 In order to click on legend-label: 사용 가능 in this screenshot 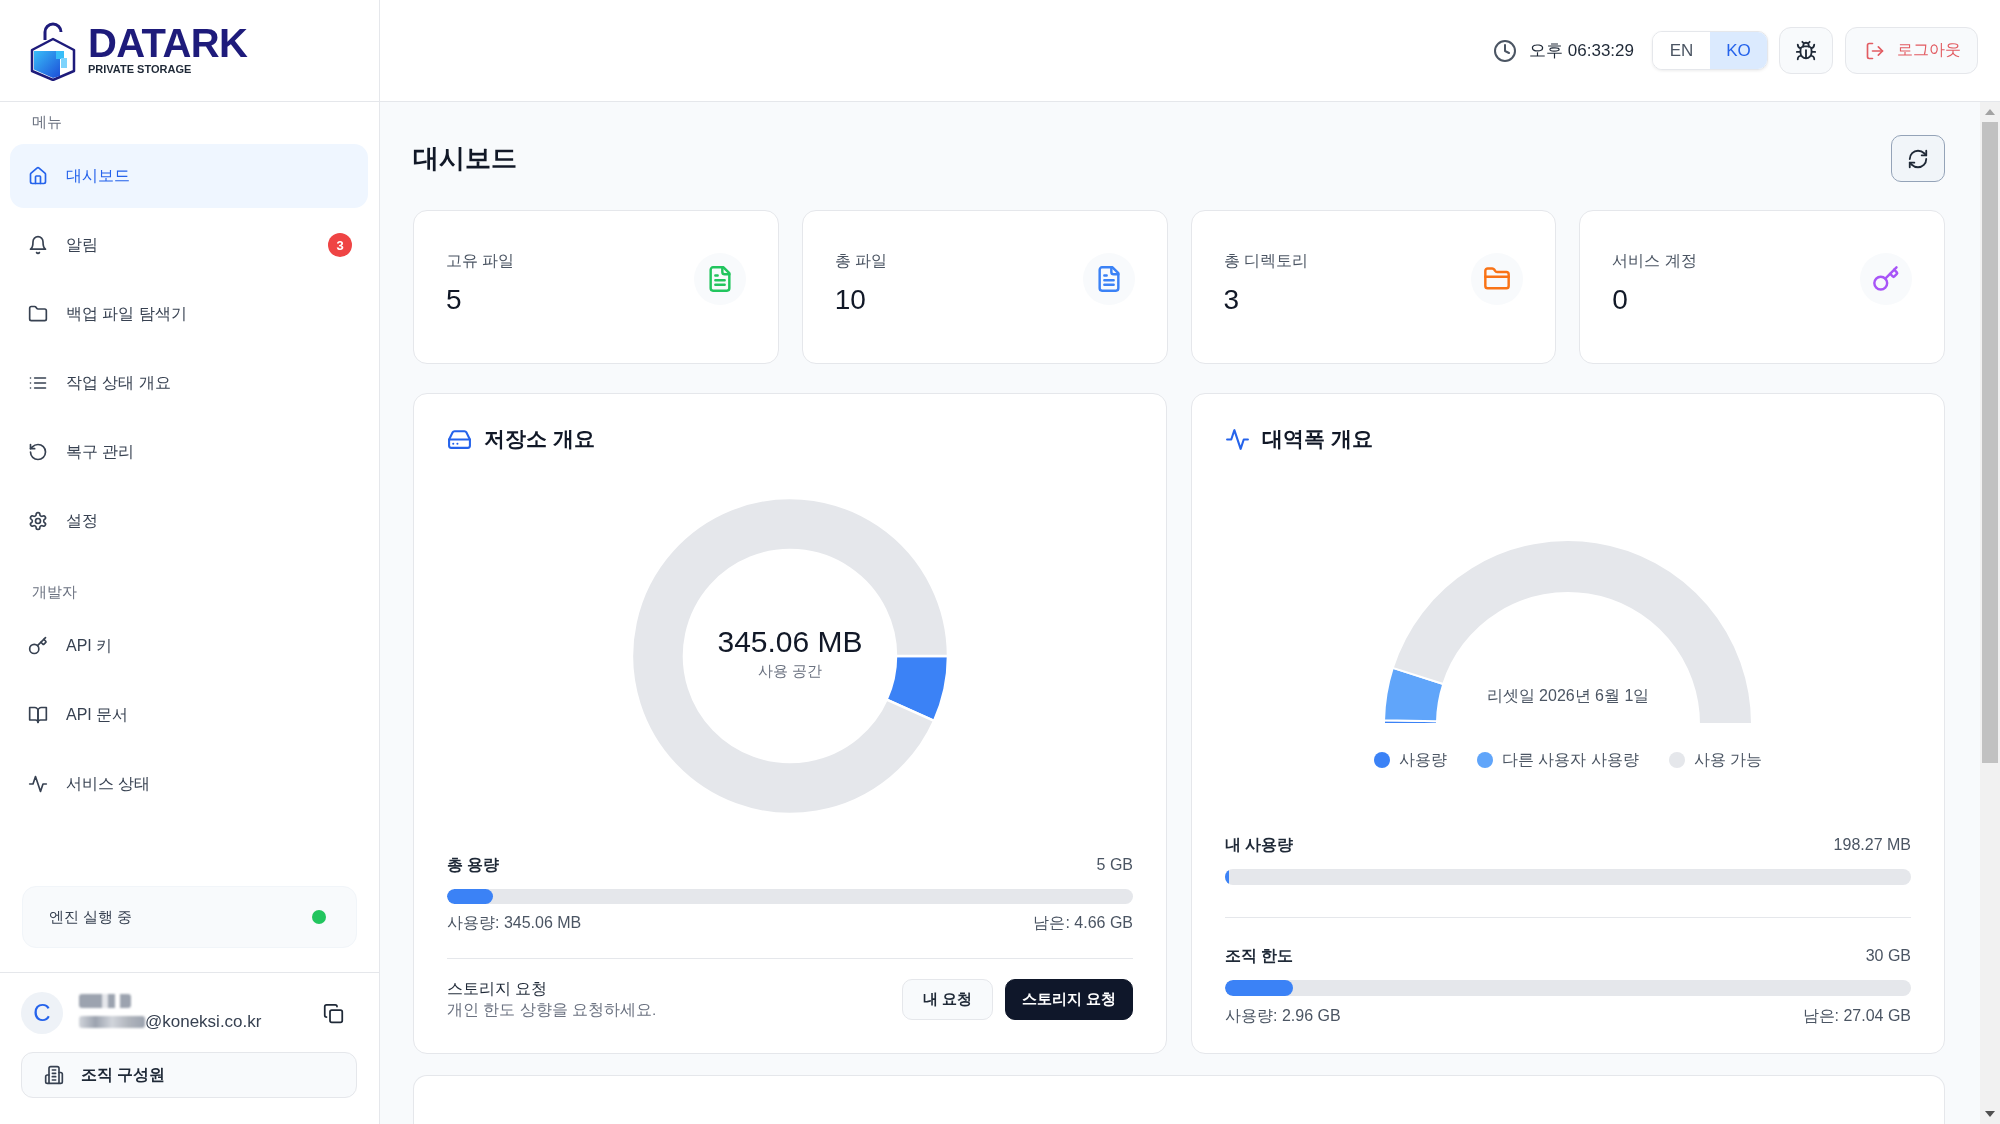, I will do `click(1728, 760)`.